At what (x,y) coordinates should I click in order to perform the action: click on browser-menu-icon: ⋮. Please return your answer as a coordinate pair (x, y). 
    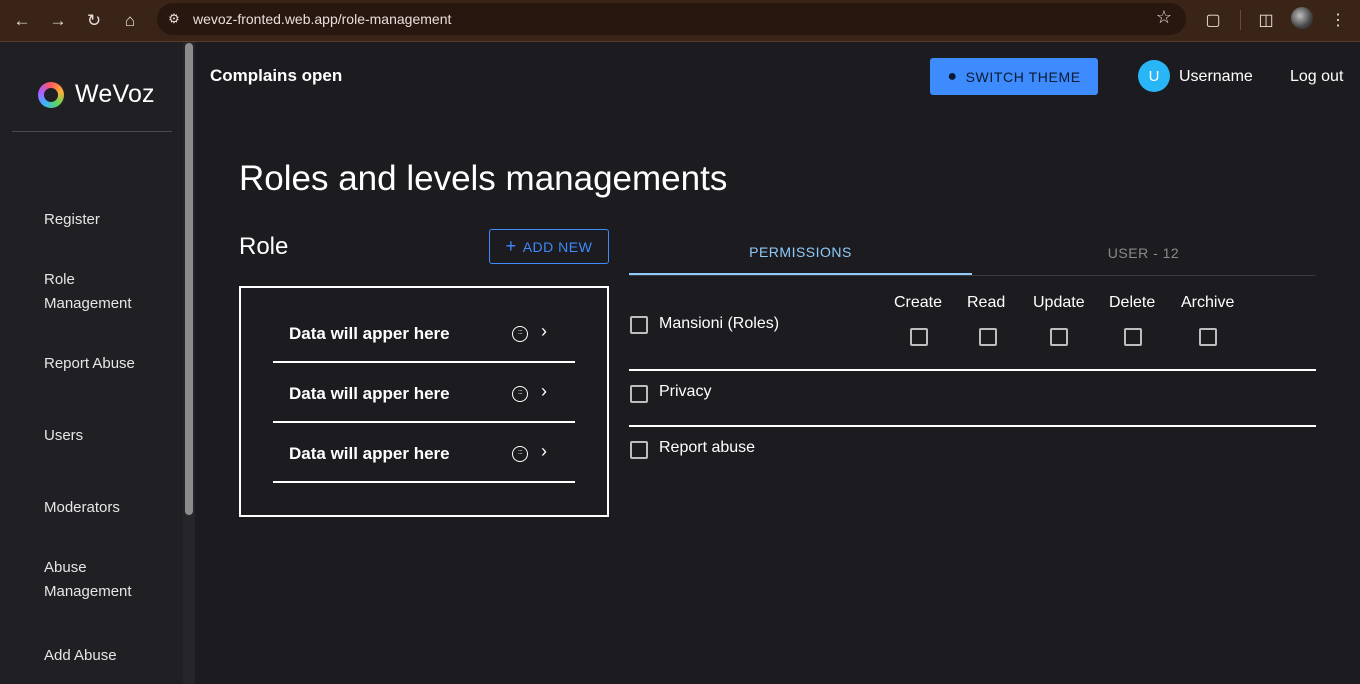
    Looking at the image, I should click on (1338, 20).